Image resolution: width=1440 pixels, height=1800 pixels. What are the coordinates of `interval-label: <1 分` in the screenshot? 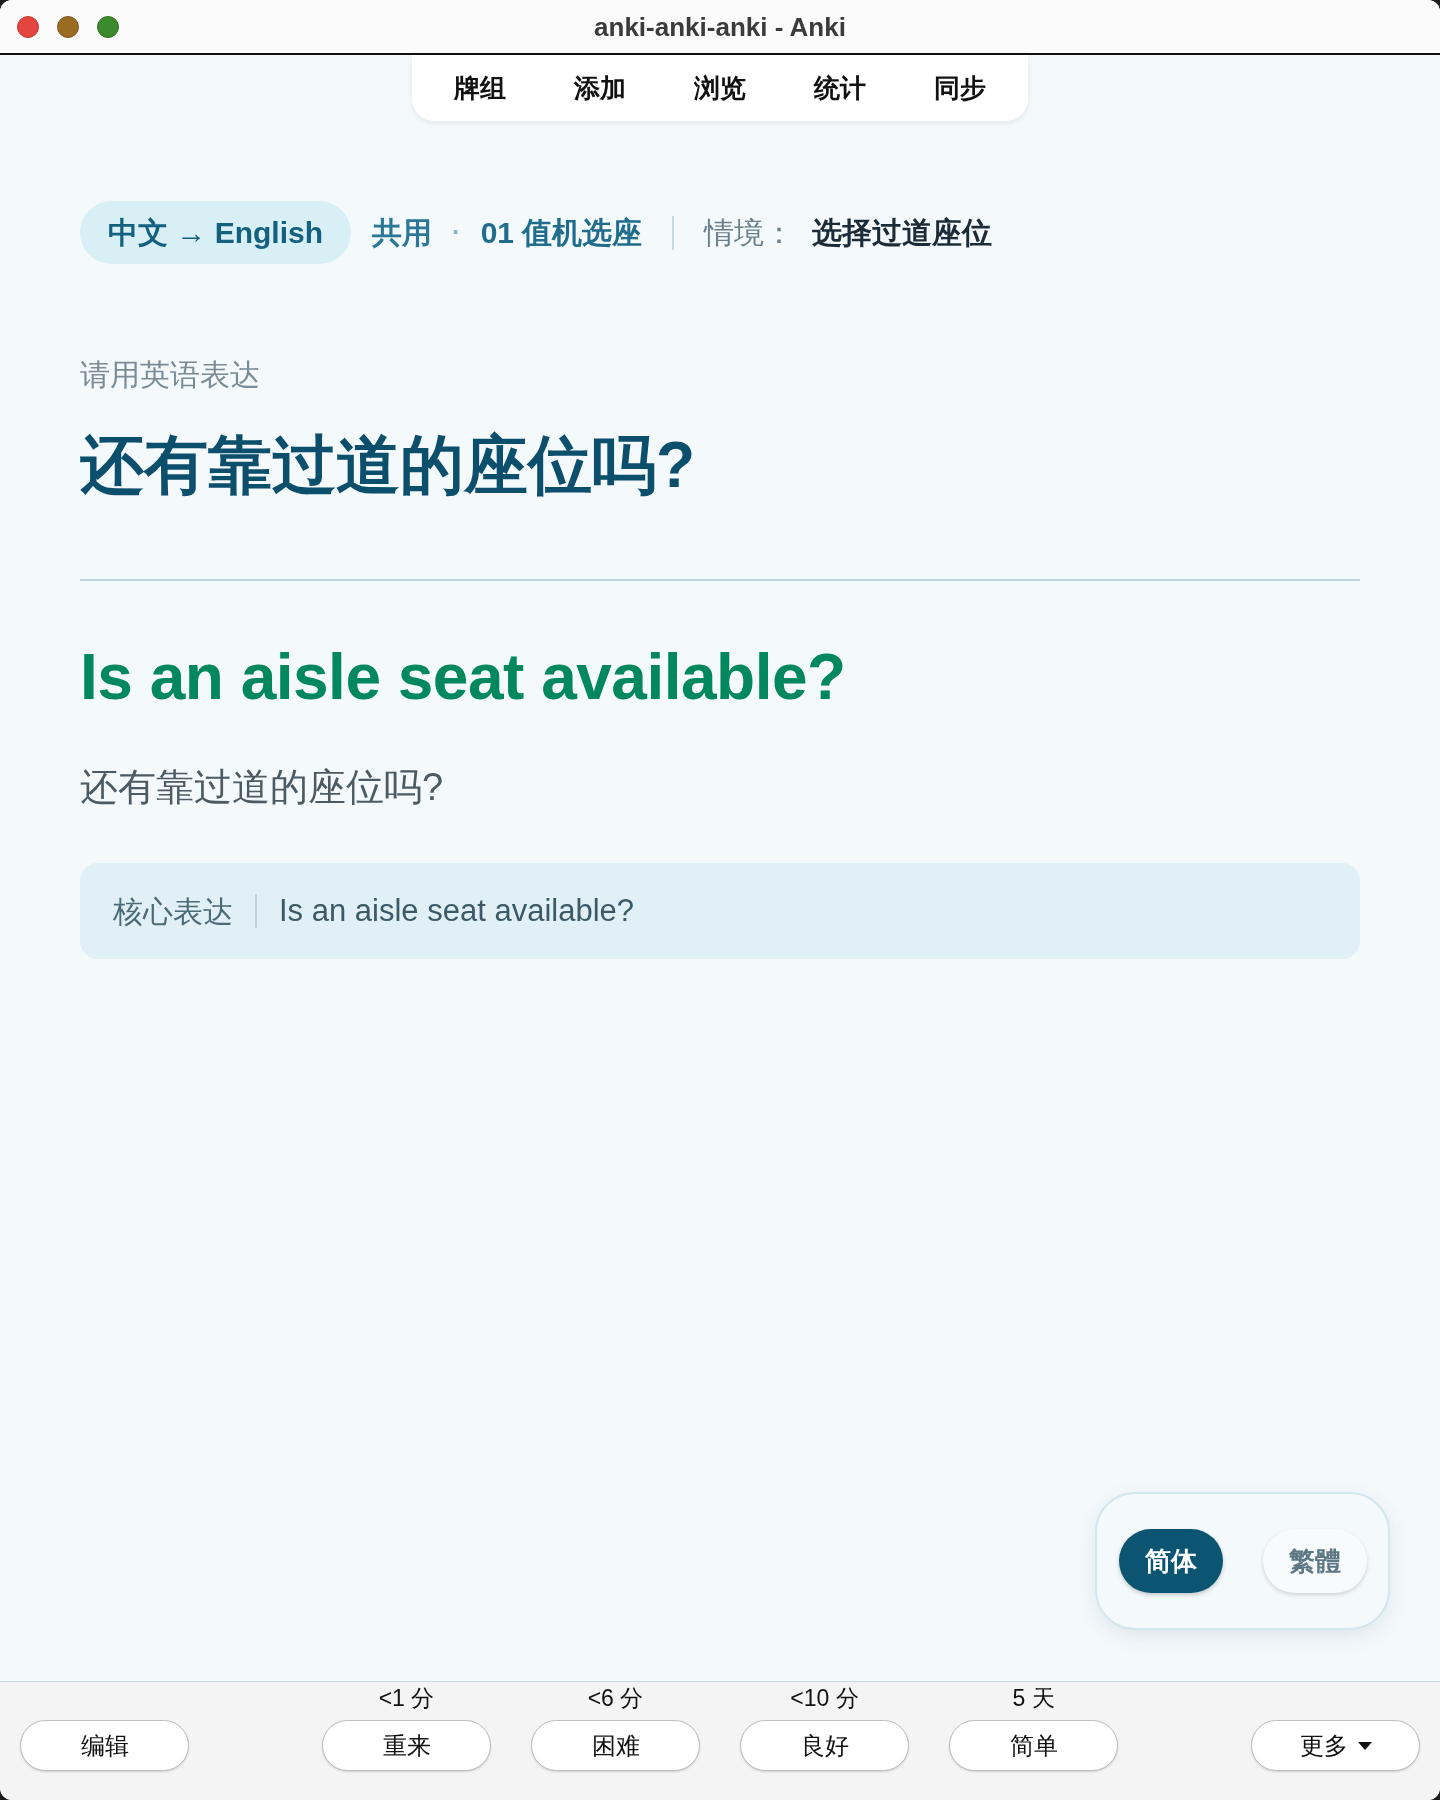 It's located at (406, 1698).